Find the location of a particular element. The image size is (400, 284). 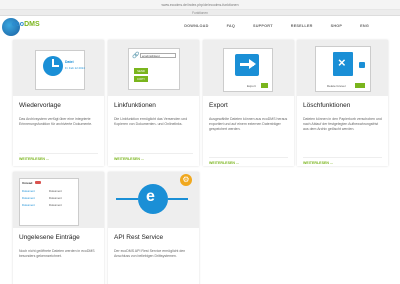

logo-text: ecoDMS is located at coordinates (26, 24).